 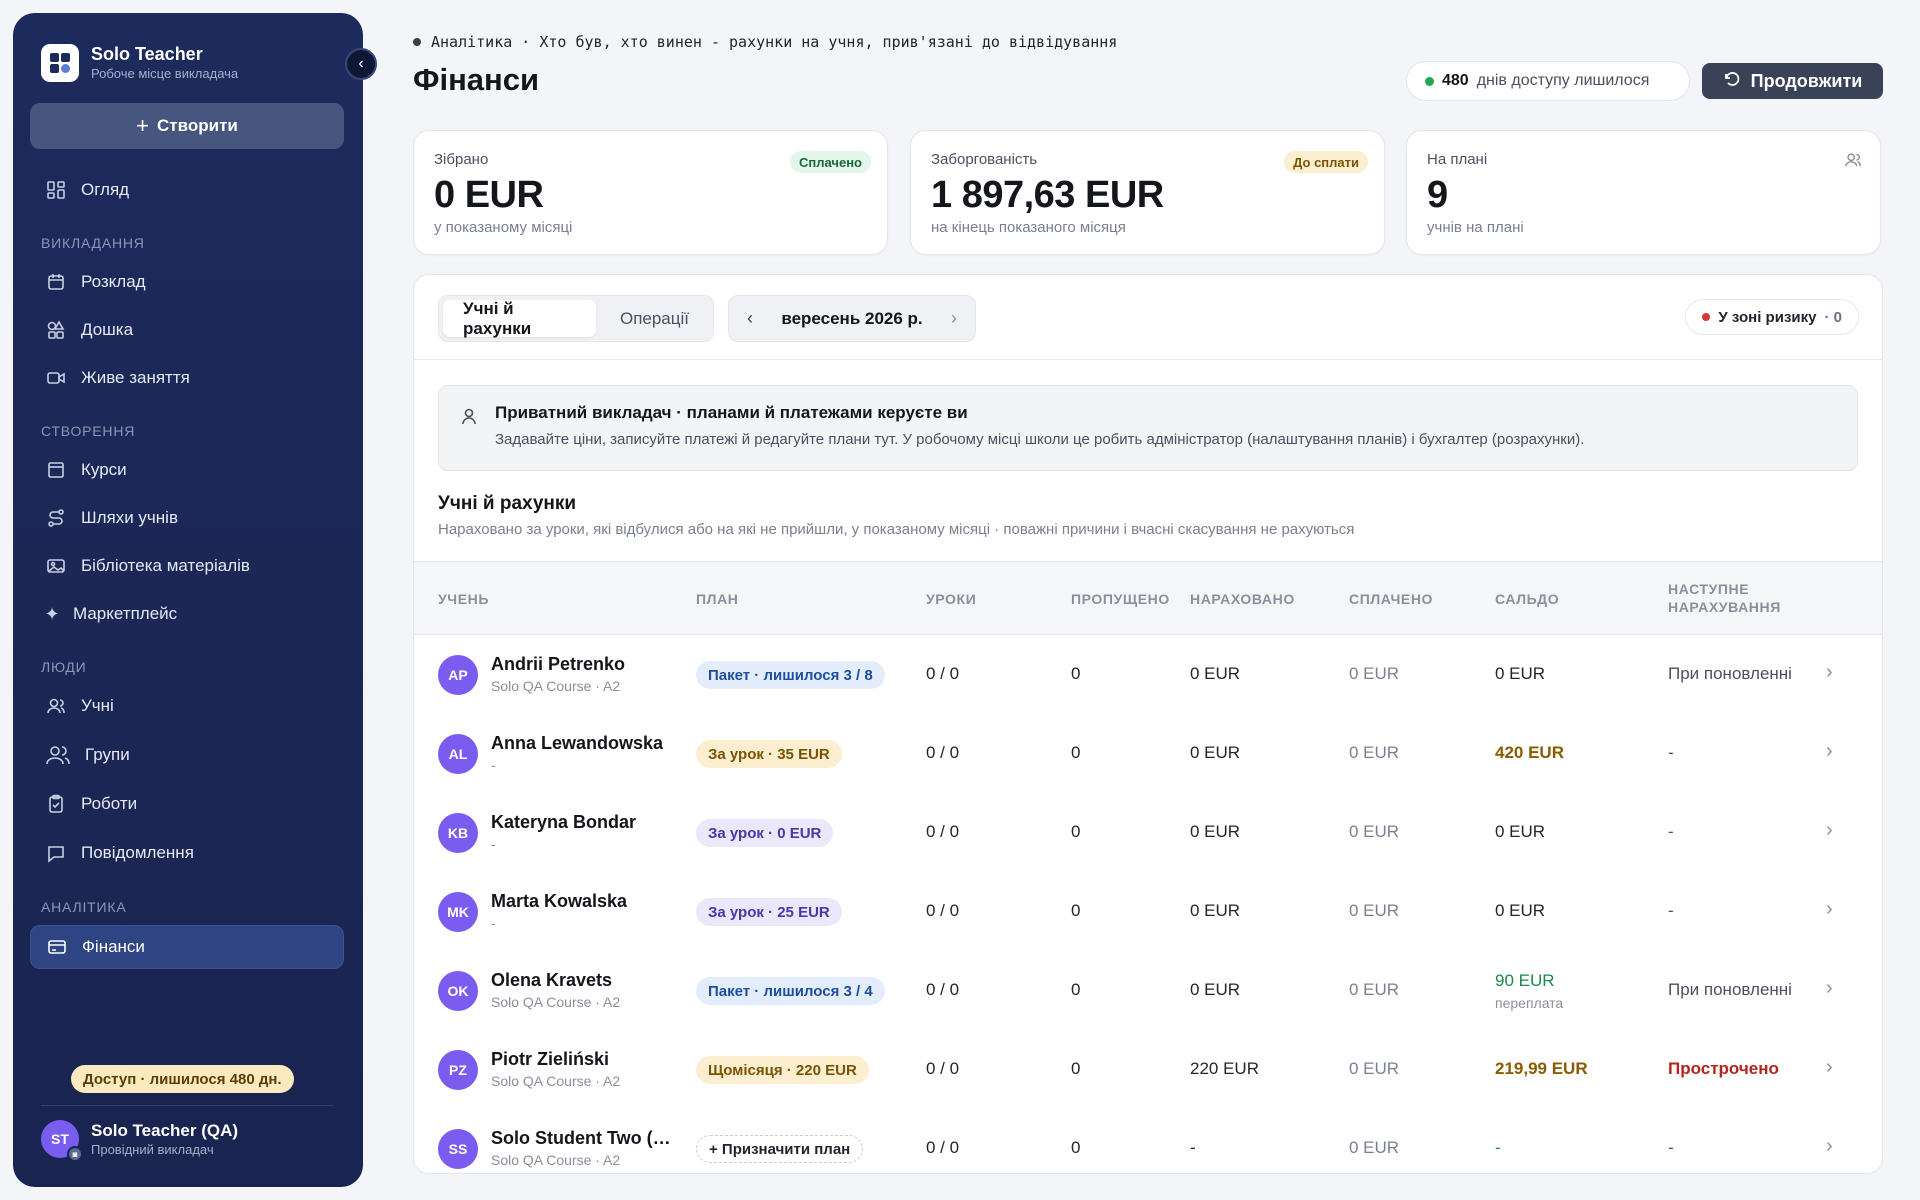 I want to click on plan-badge: За урок · 0 EUR, so click(x=765, y=833).